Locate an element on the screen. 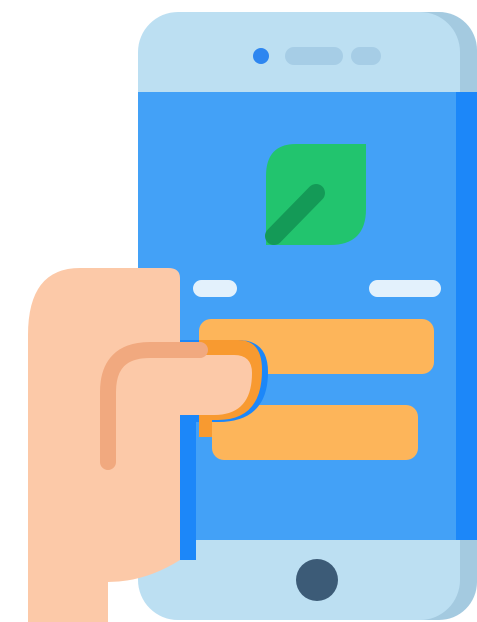 This screenshot has height=622, width=477. speaker-grille-icon is located at coordinates (333, 56).